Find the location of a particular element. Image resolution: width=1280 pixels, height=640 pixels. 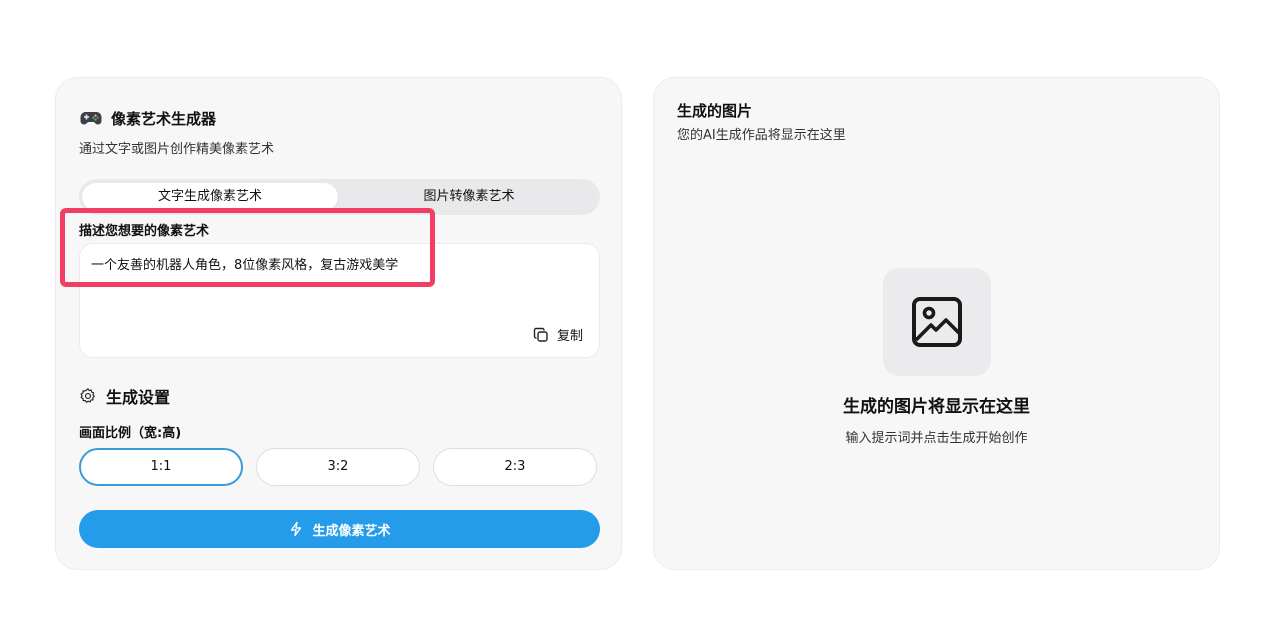

tab-image-to-pixel: 图片转像素艺术 is located at coordinates (469, 197).